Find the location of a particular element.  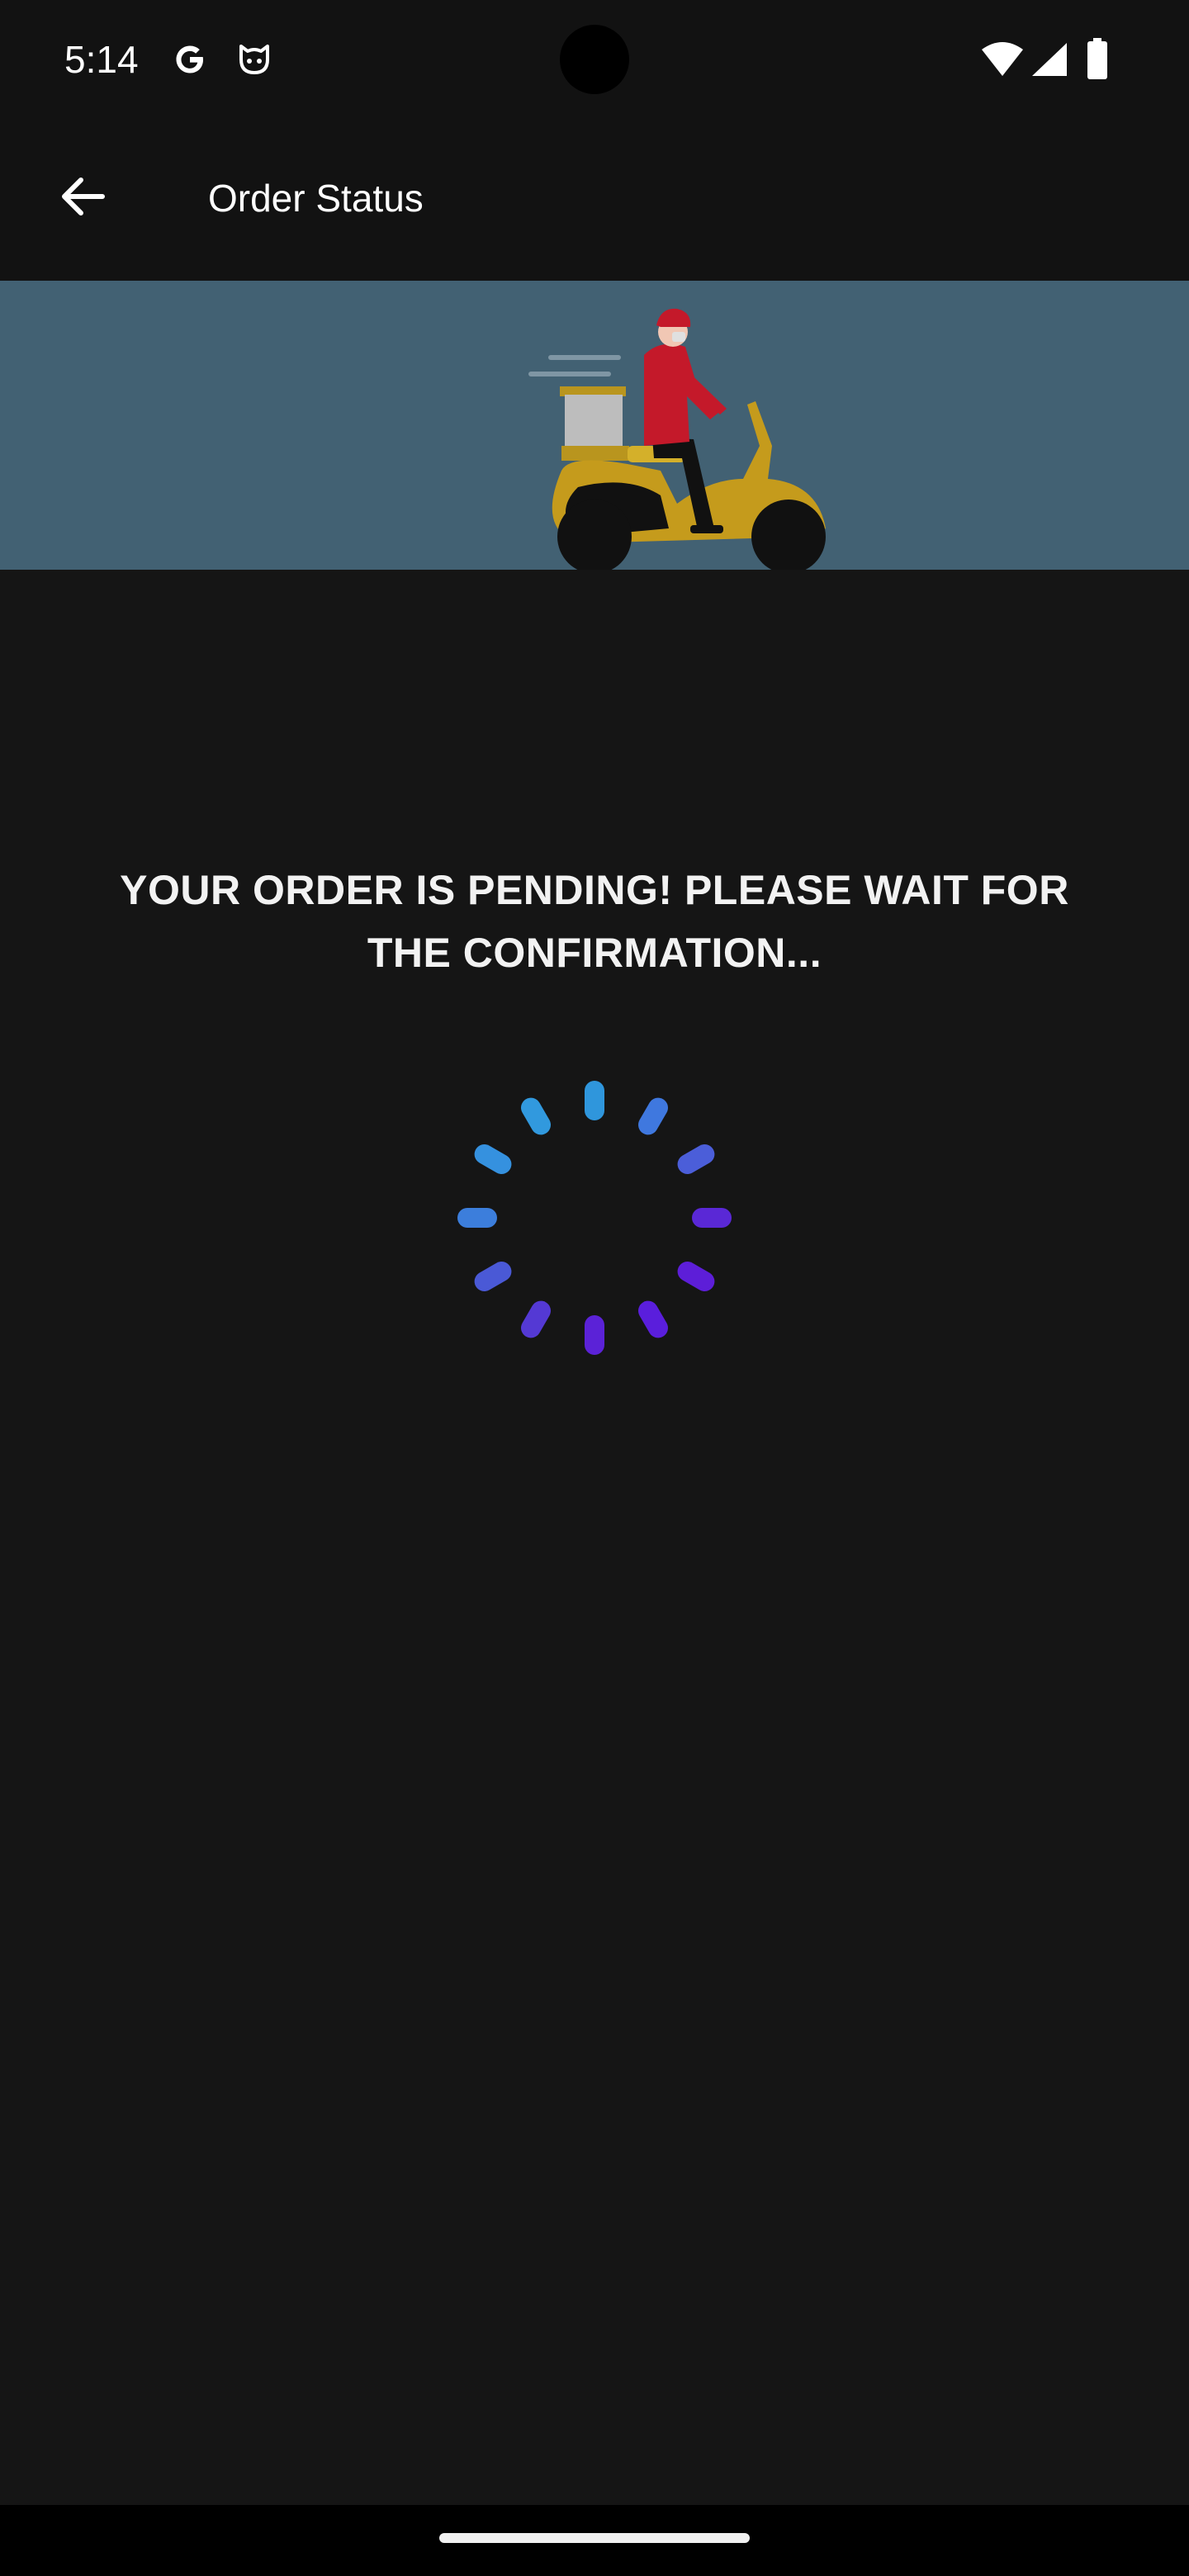

arrow-left-icon is located at coordinates (83, 196).